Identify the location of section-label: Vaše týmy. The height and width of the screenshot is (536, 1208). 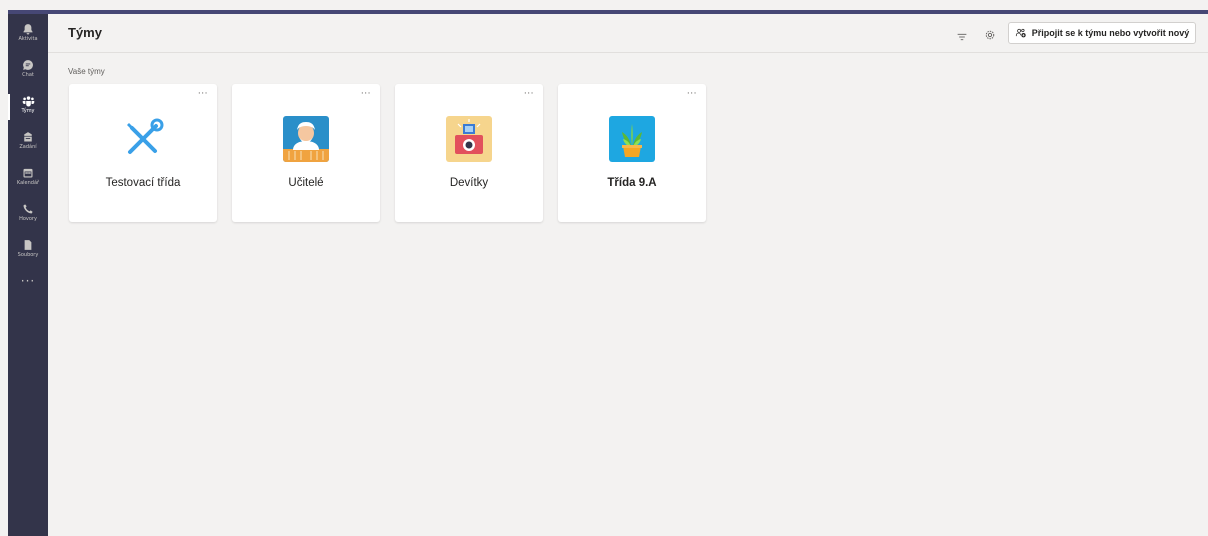
(86, 71).